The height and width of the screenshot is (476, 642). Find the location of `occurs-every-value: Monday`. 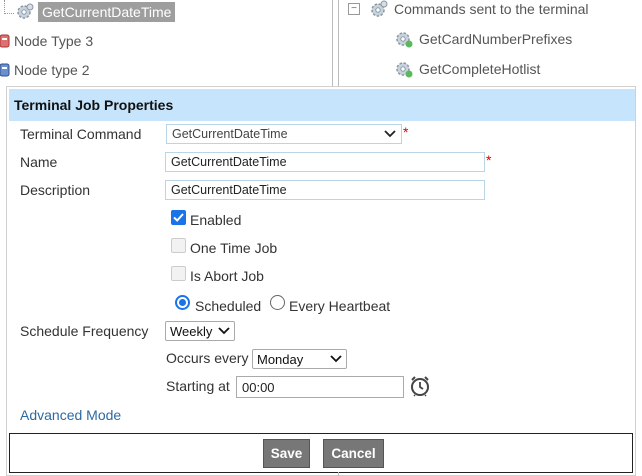

occurs-every-value: Monday is located at coordinates (280, 359).